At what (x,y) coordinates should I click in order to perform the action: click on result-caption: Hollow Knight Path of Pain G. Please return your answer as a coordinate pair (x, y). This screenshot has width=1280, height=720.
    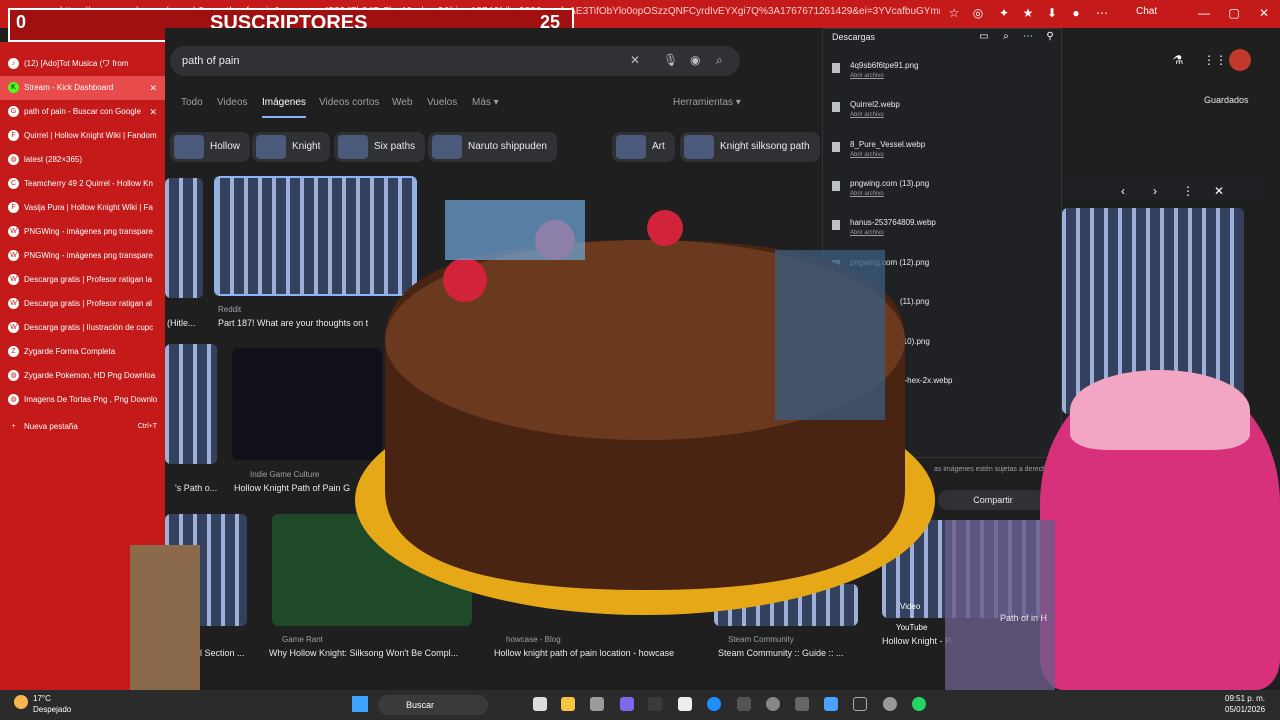
    Looking at the image, I should click on (299, 488).